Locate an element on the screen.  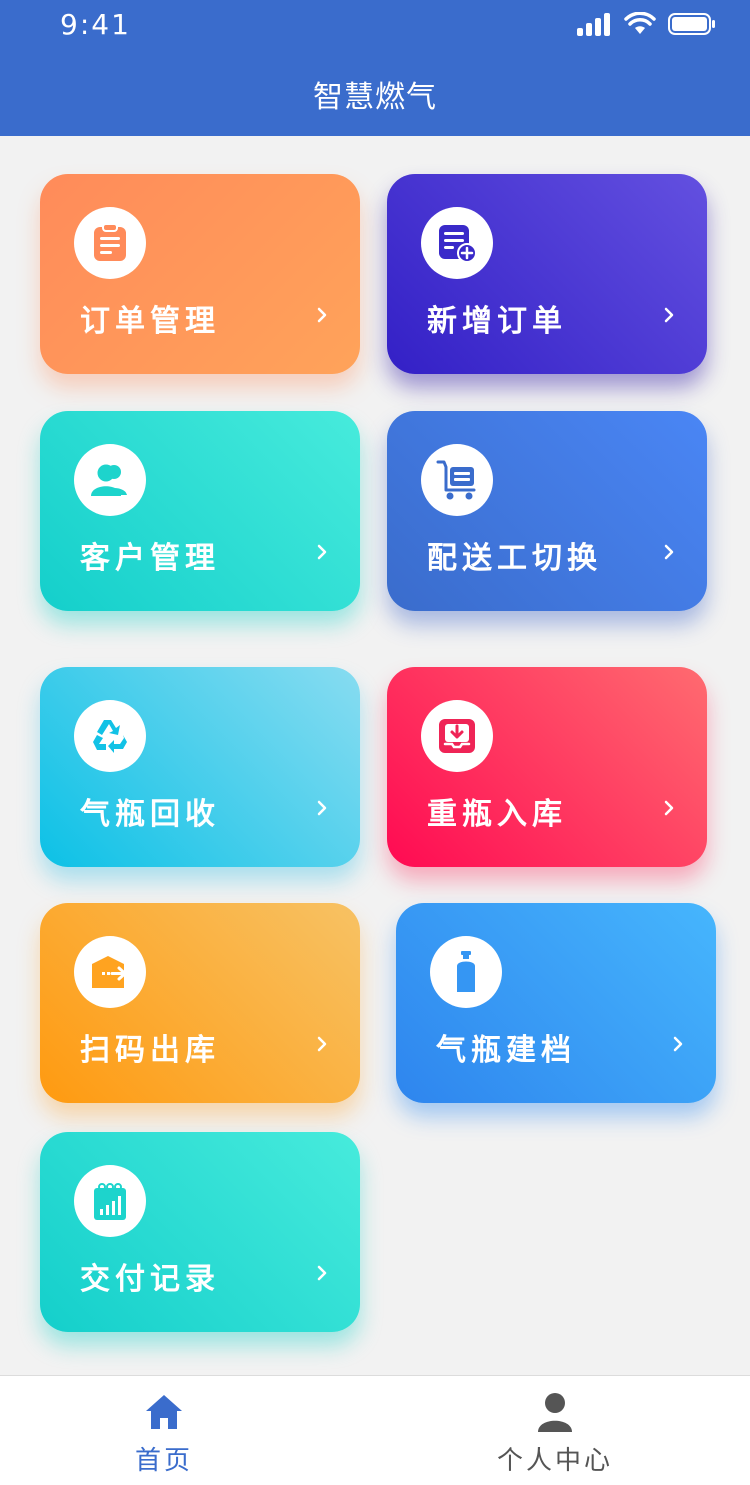
scan-stock-out-card: 扫码出库 is located at coordinates (200, 1003).